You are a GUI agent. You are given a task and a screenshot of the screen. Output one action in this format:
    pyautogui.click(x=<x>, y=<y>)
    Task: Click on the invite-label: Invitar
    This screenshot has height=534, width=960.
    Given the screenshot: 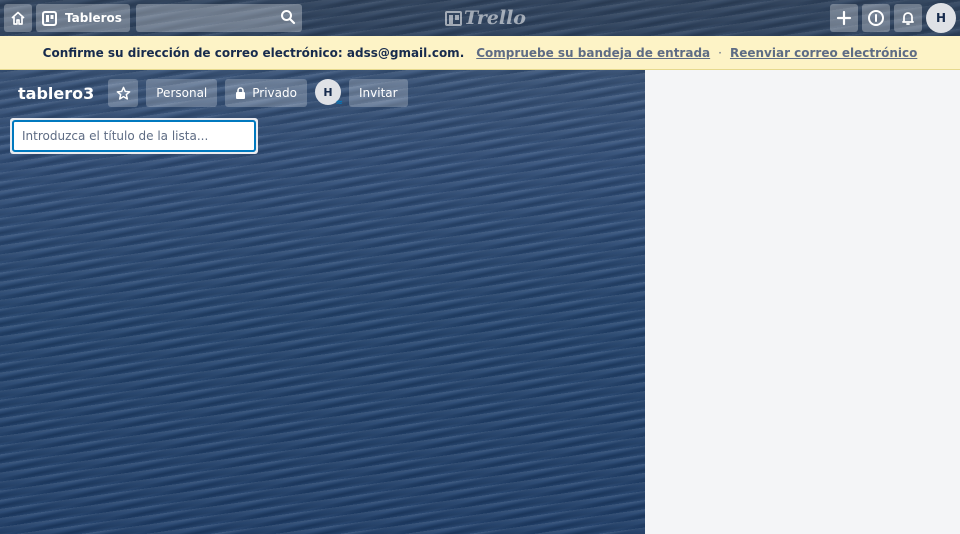 What is the action you would take?
    pyautogui.click(x=378, y=93)
    